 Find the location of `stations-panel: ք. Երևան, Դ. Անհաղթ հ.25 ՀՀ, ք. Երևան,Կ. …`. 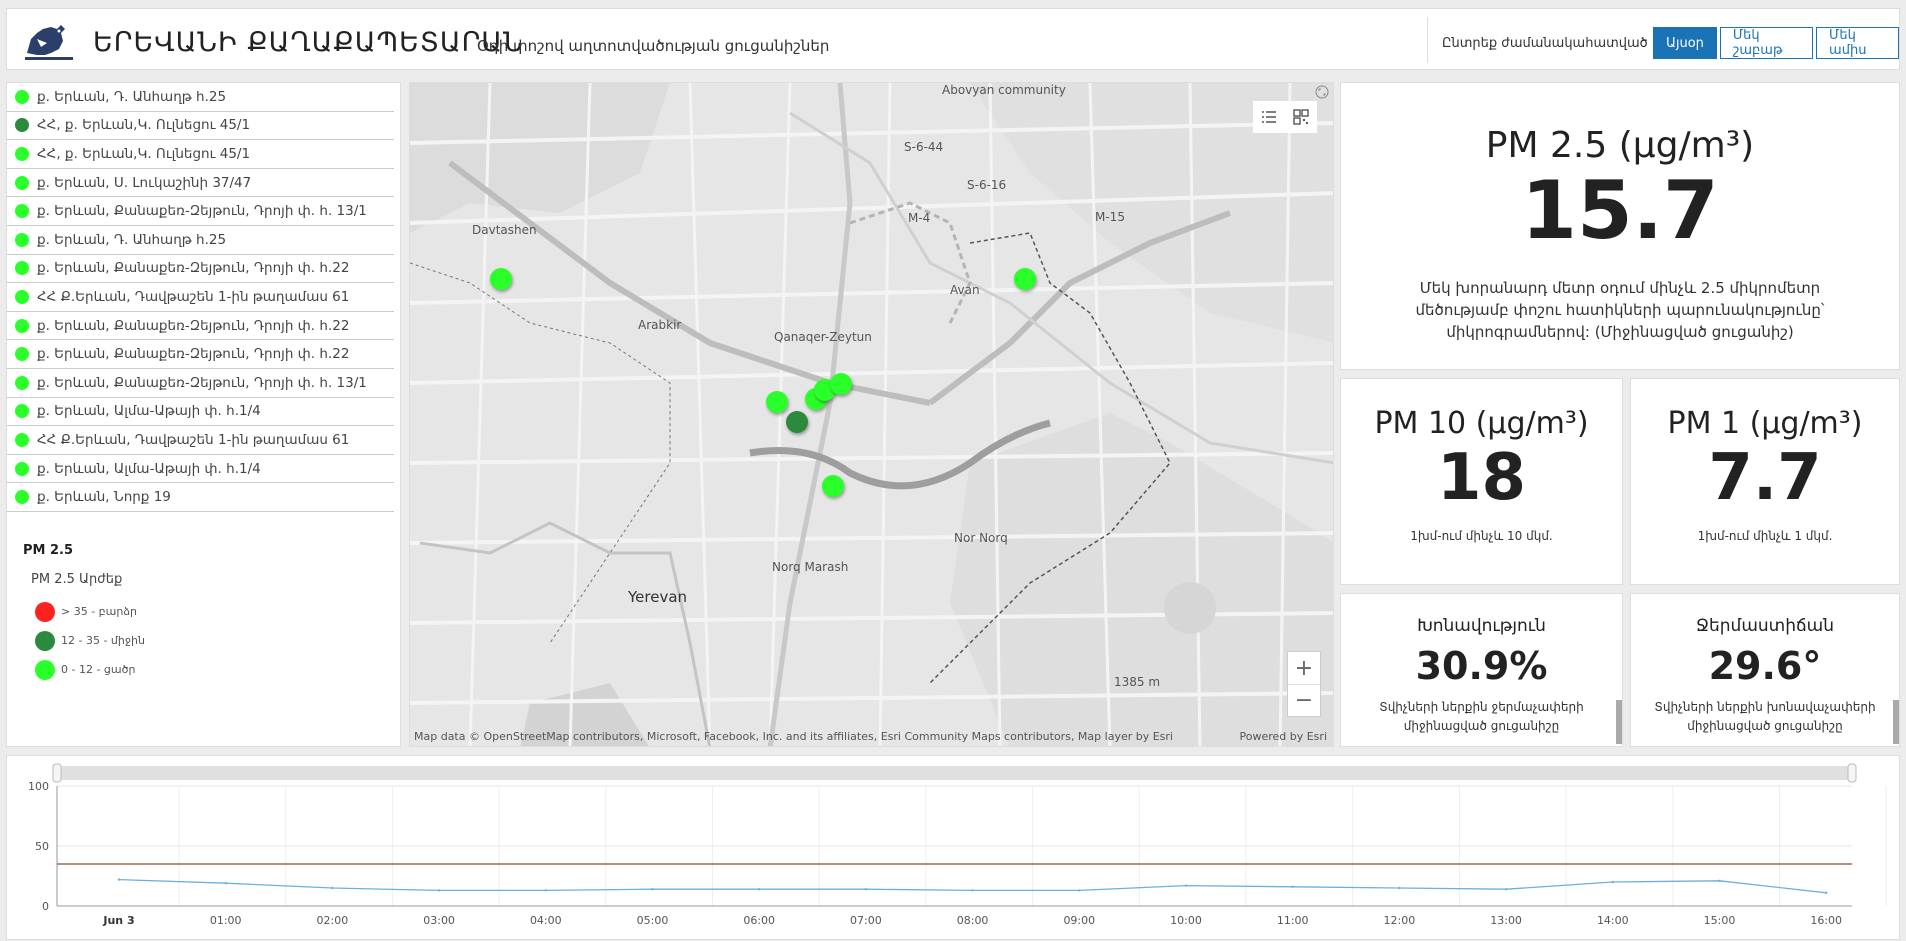

stations-panel: ք. Երևան, Դ. Անհաղթ հ.25 ՀՀ, ք. Երևան,Կ. … is located at coordinates (203, 414).